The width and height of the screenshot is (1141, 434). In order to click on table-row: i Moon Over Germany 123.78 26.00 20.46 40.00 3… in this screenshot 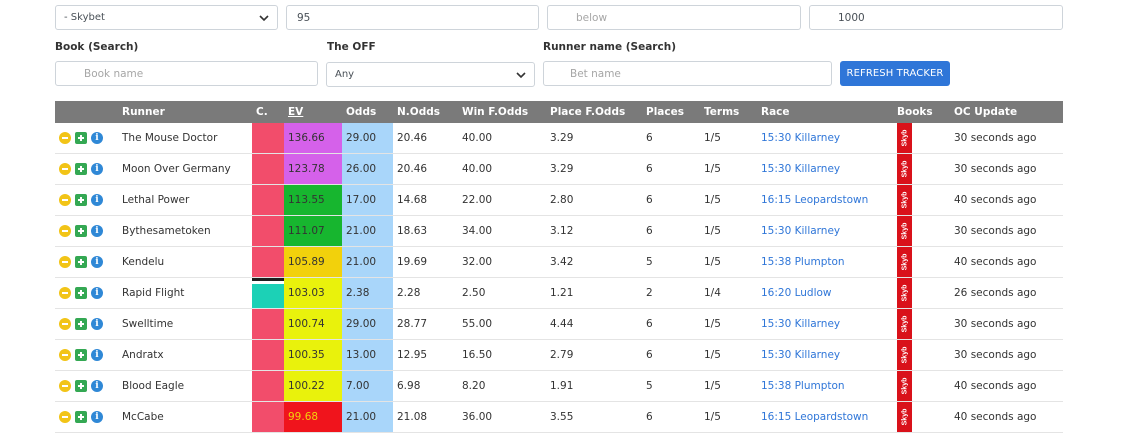, I will do `click(559, 169)`.